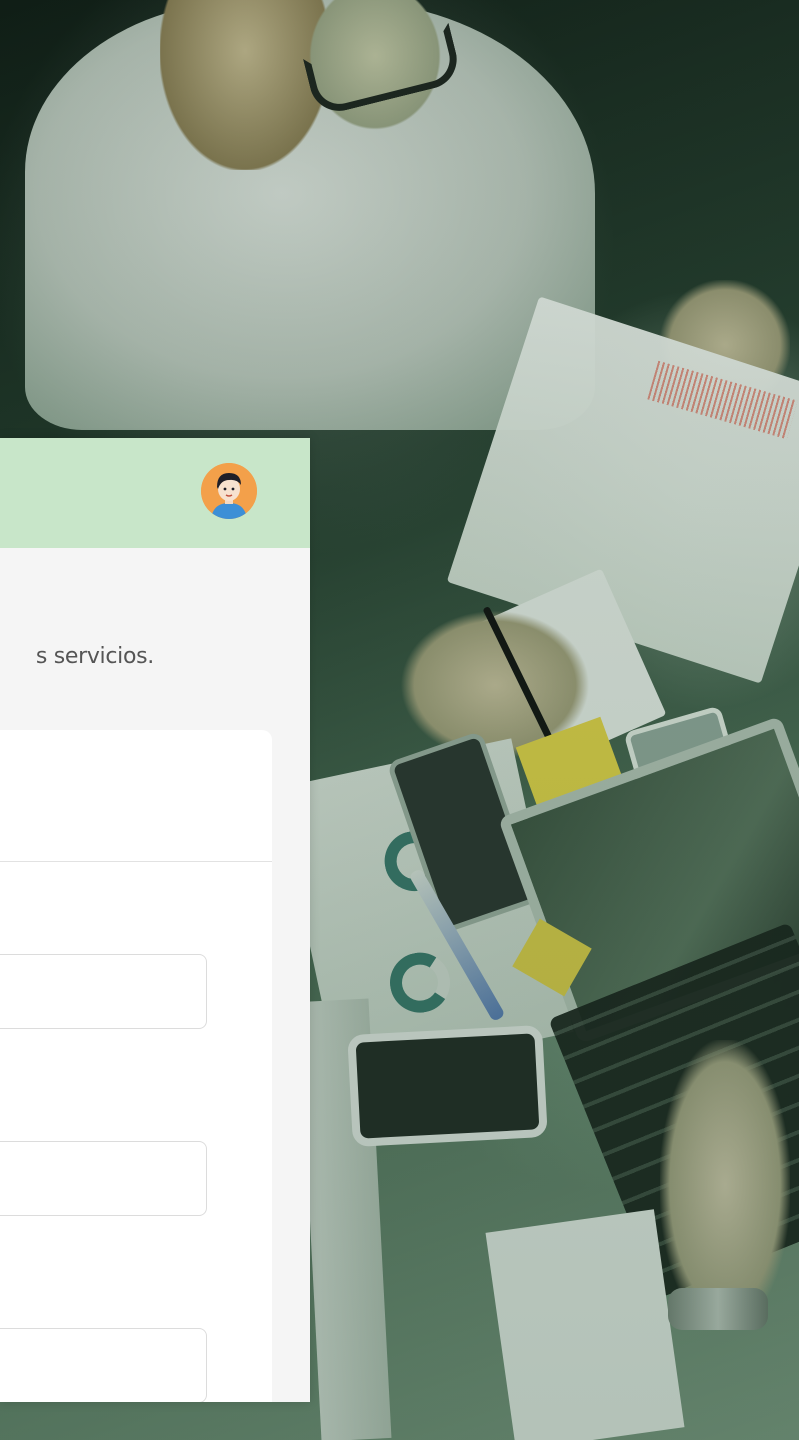 This screenshot has width=799, height=1440. What do you see at coordinates (94, 656) in the screenshot?
I see `intro-text: s servicios.` at bounding box center [94, 656].